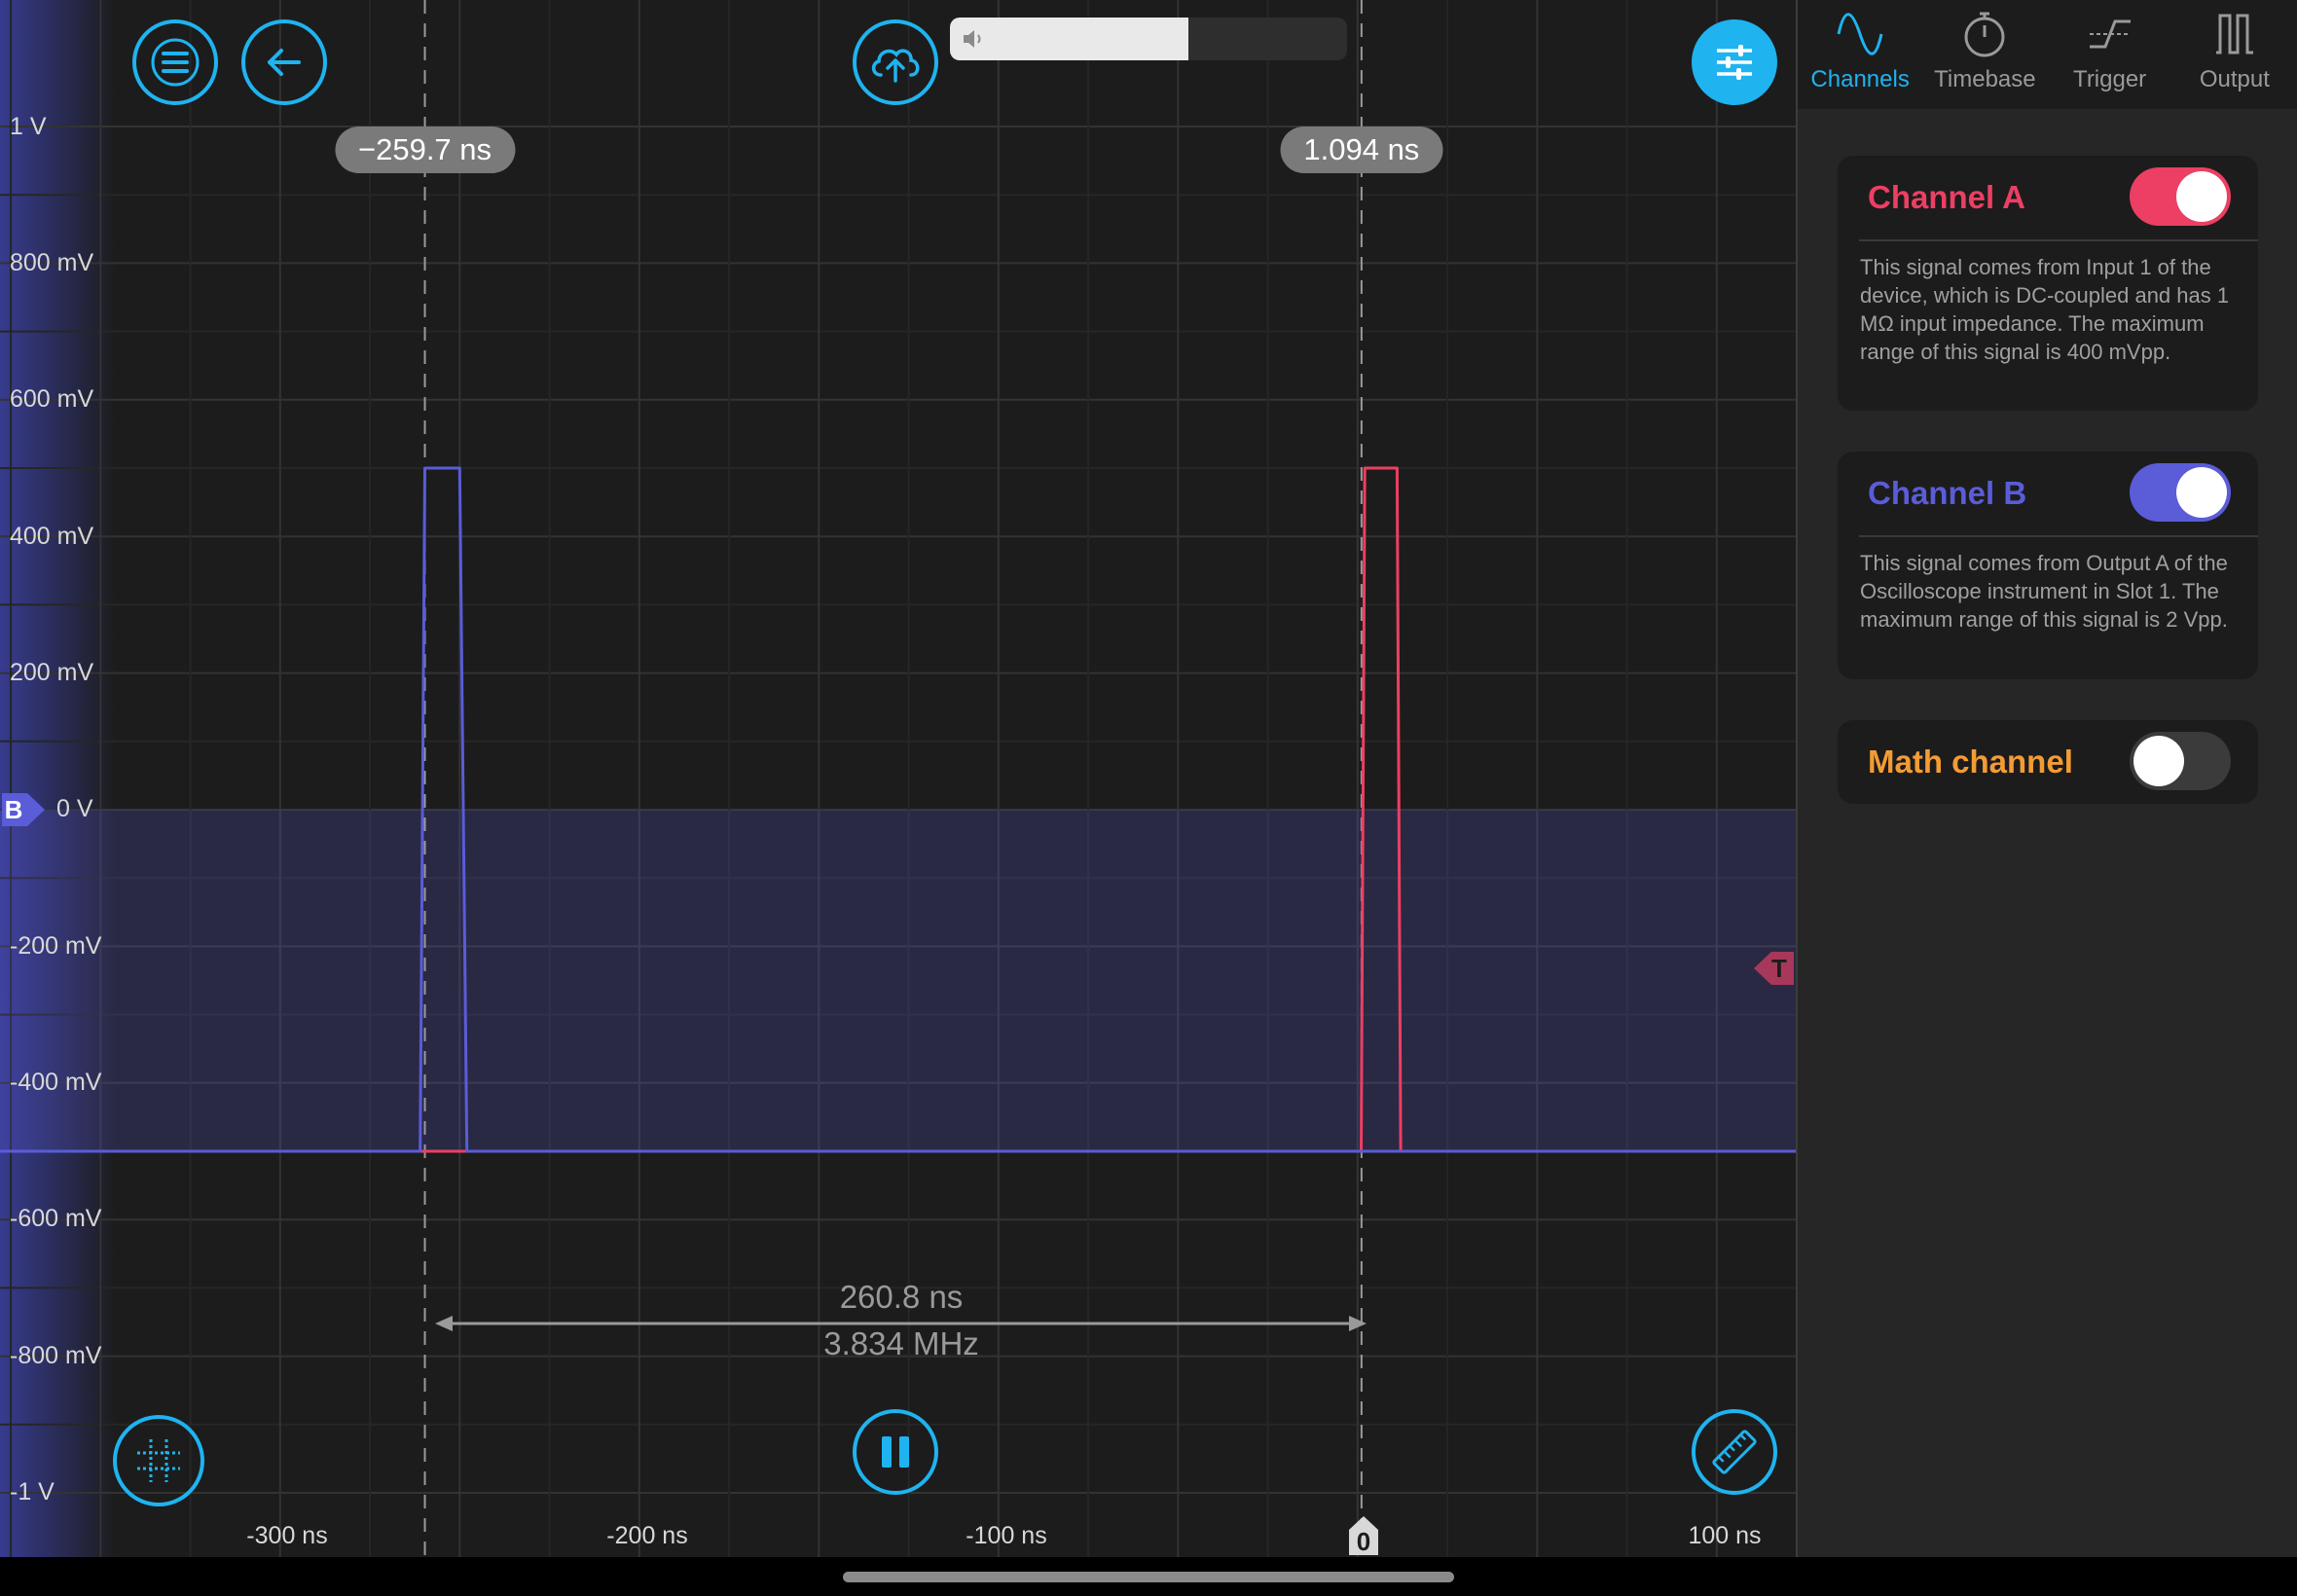 This screenshot has height=1596, width=2297. What do you see at coordinates (74, 808) in the screenshot?
I see `y-axis-label: 0 V` at bounding box center [74, 808].